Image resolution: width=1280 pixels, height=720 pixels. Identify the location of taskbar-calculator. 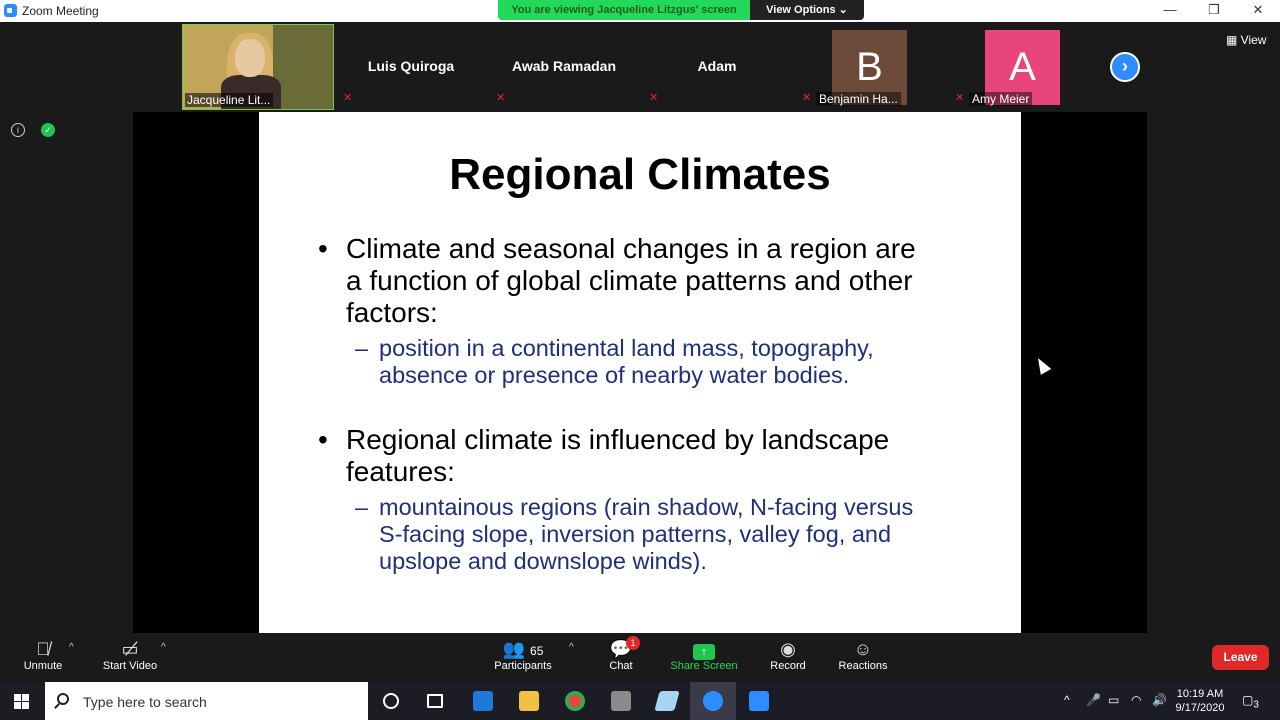
(621, 701).